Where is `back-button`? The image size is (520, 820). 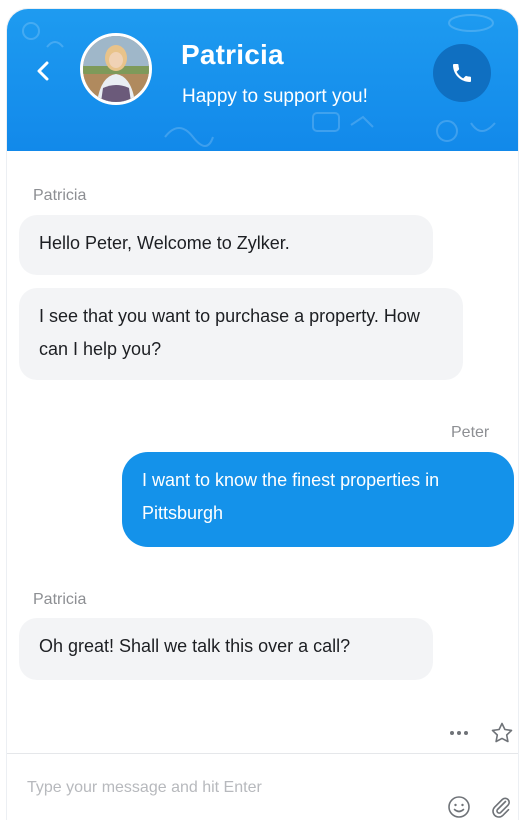
back-button is located at coordinates (43, 71).